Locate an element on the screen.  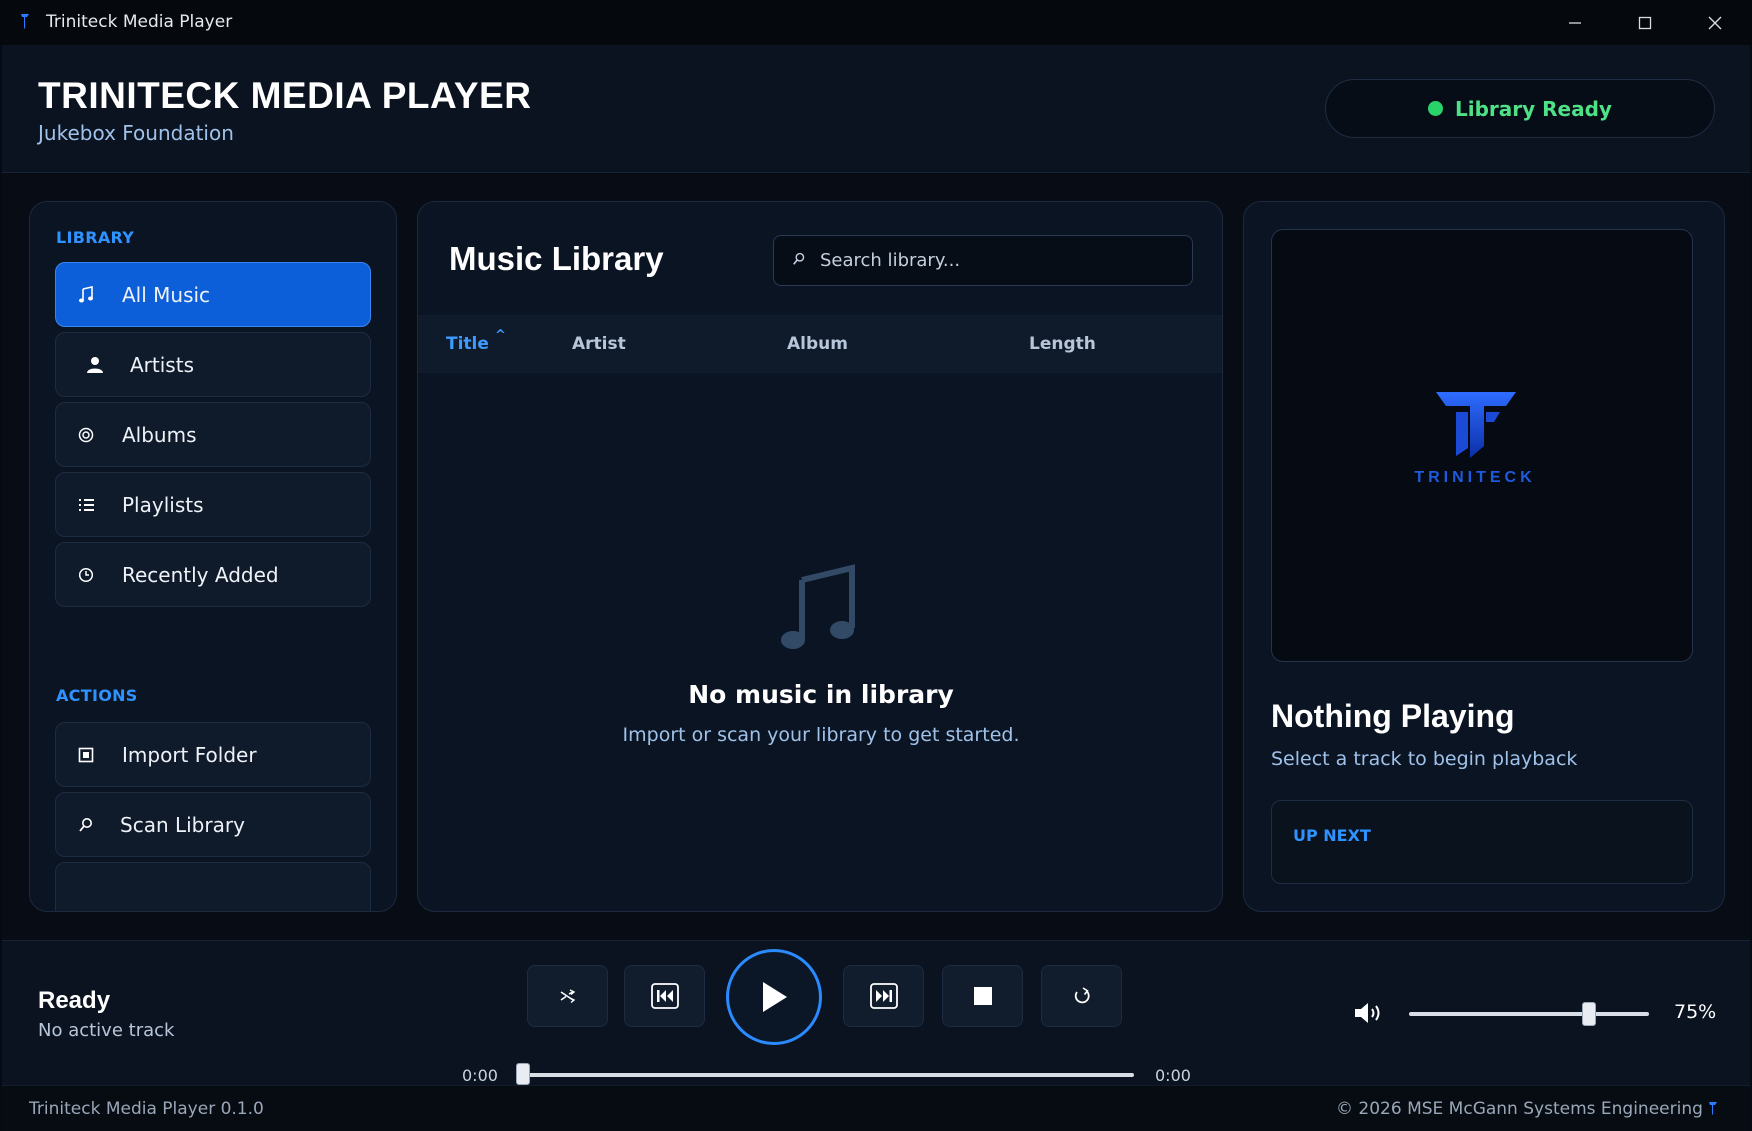
column-header-artist: Artist is located at coordinates (599, 344).